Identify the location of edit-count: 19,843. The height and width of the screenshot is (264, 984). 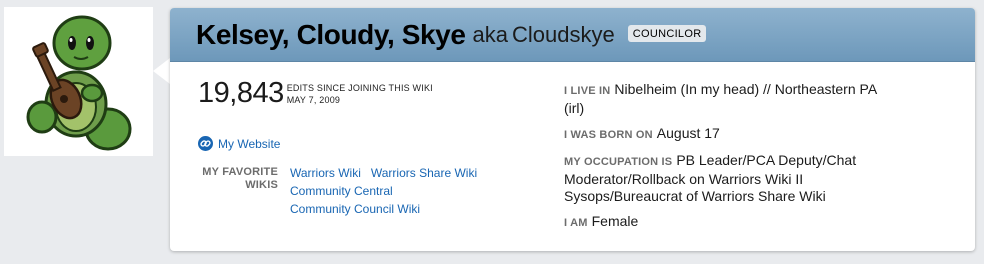
(241, 93).